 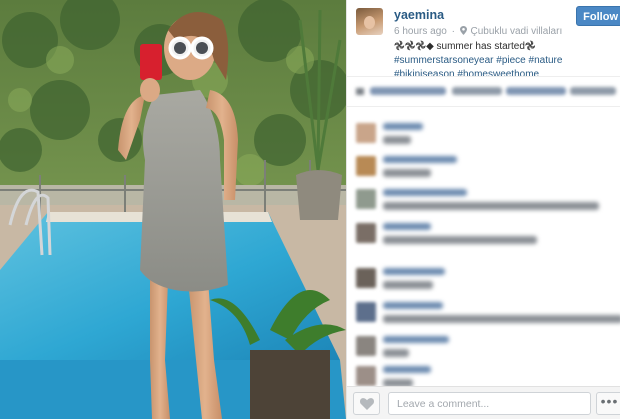 I want to click on location-pin-icon, so click(x=463, y=30).